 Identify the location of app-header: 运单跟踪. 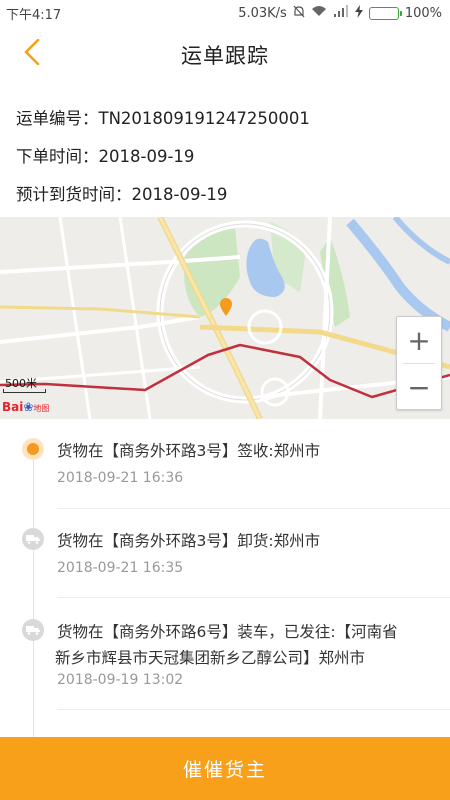
(225, 55).